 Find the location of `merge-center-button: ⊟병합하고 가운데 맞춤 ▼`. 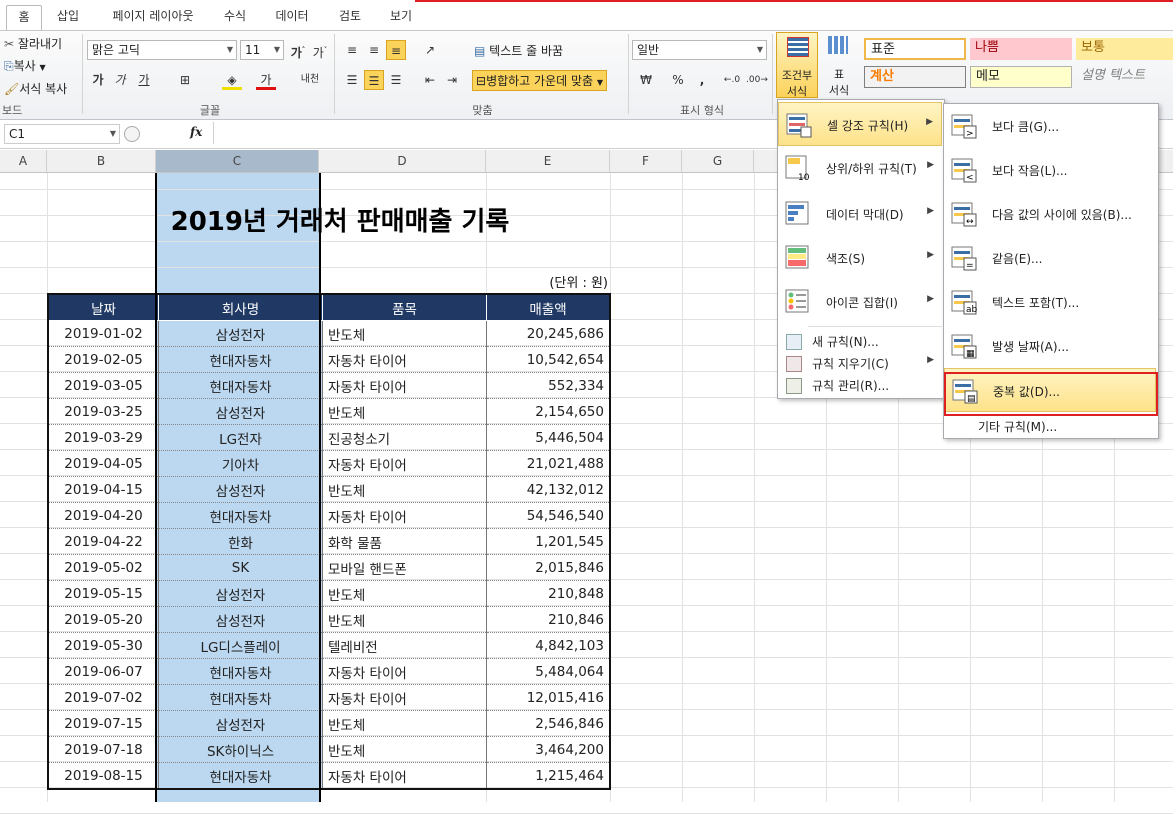

merge-center-button: ⊟병합하고 가운데 맞춤 ▼ is located at coordinates (540, 80).